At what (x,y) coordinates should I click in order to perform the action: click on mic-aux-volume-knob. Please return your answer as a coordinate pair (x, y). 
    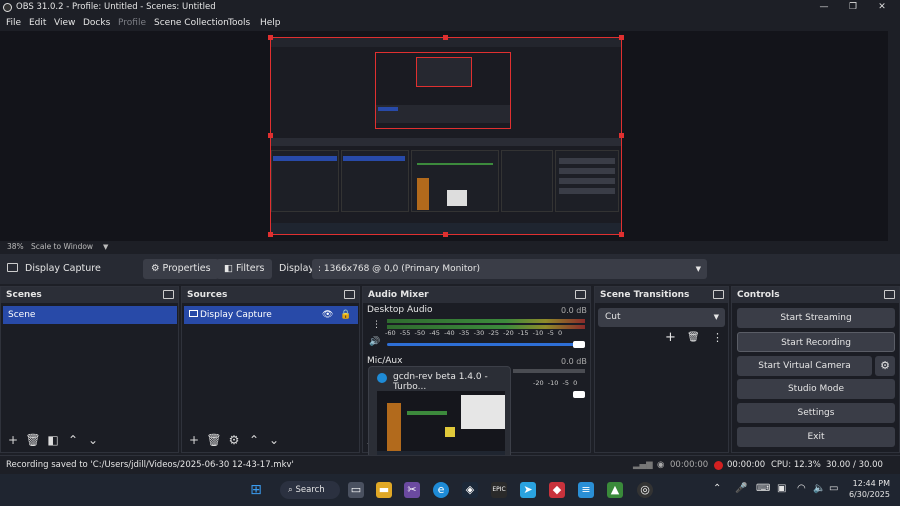
    Looking at the image, I should click on (579, 394).